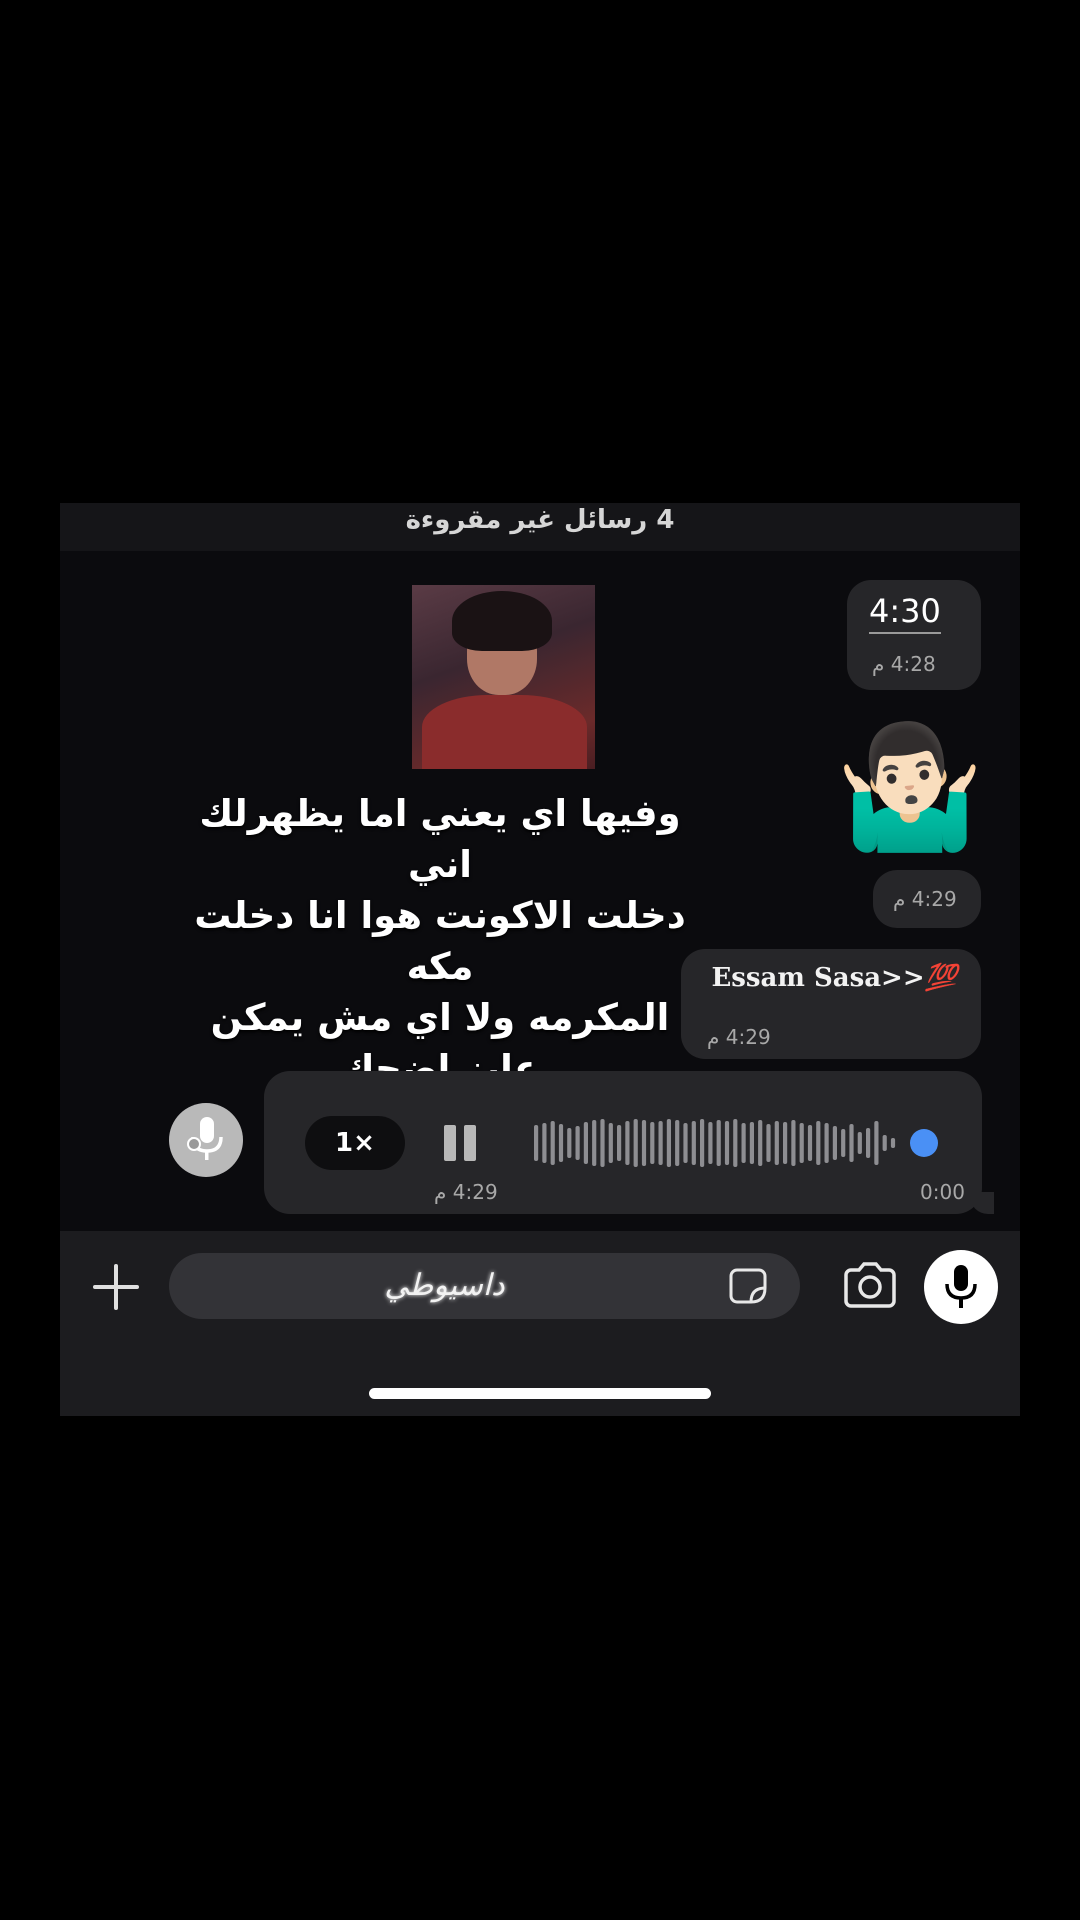 Image resolution: width=1080 pixels, height=1920 pixels. I want to click on playback-speed-button: 1×, so click(355, 1143).